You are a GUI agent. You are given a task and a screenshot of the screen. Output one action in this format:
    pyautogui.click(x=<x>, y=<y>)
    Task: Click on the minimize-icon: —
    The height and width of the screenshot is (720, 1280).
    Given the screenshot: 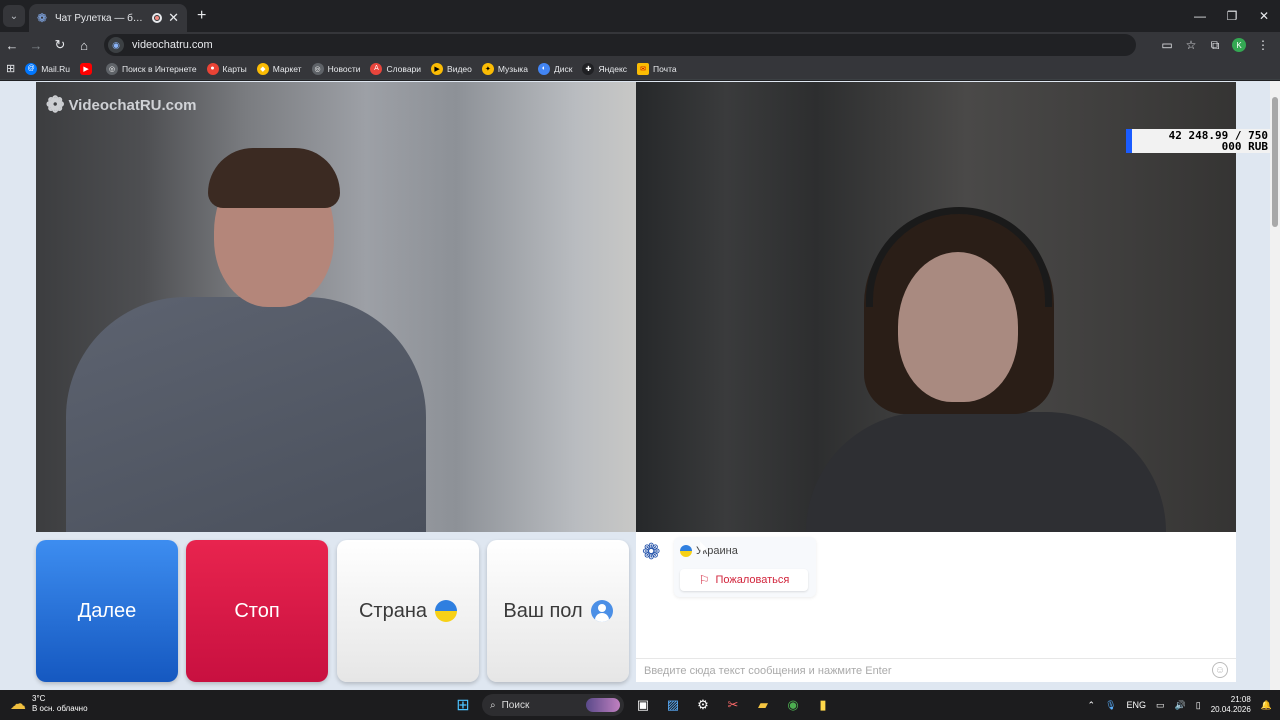 What is the action you would take?
    pyautogui.click(x=1200, y=16)
    